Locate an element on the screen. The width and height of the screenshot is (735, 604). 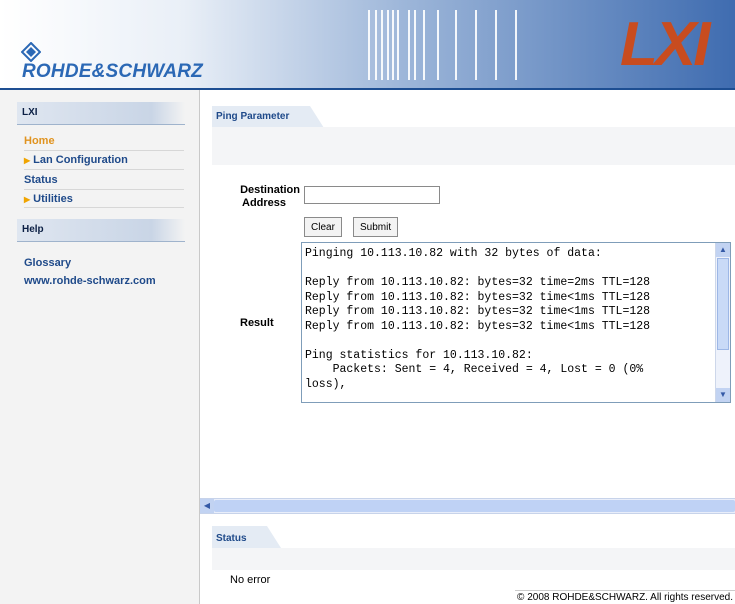
lxi-logo: LXI is located at coordinates (665, 44).